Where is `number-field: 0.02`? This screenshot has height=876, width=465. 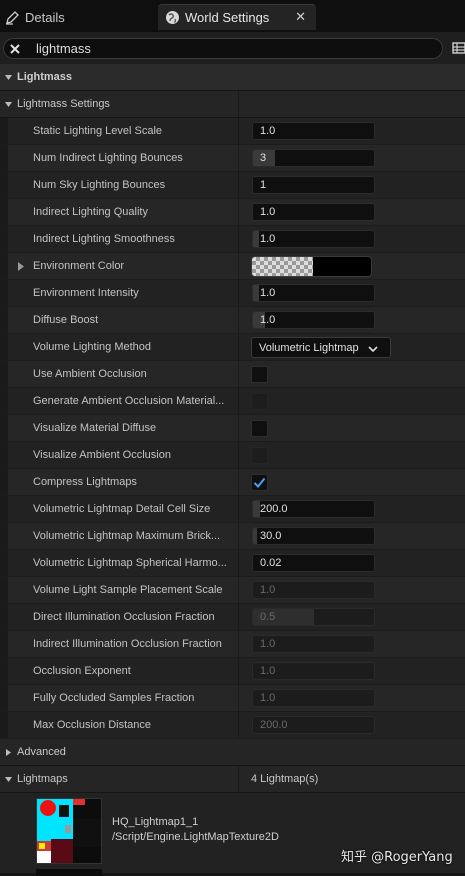 number-field: 0.02 is located at coordinates (313, 563).